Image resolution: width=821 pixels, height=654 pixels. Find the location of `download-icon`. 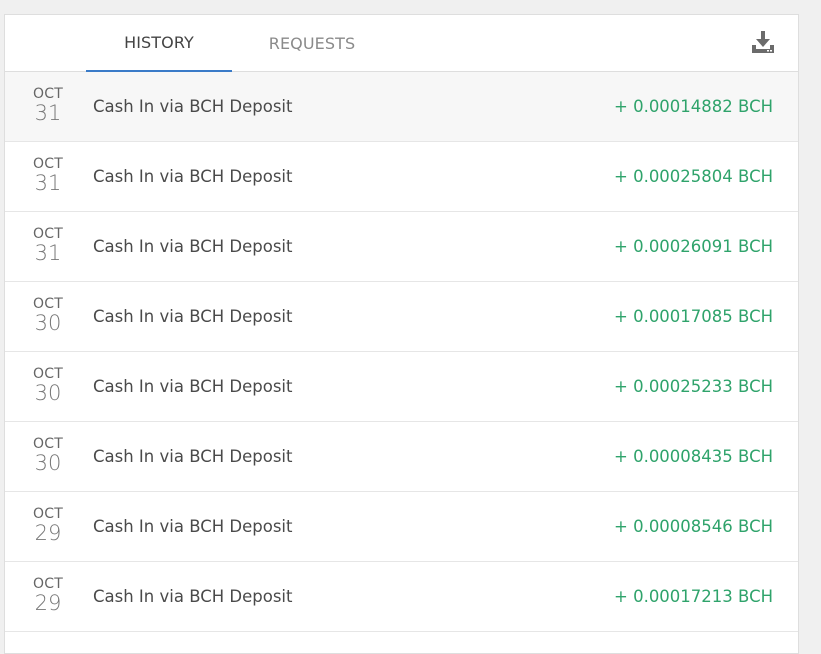

download-icon is located at coordinates (763, 42).